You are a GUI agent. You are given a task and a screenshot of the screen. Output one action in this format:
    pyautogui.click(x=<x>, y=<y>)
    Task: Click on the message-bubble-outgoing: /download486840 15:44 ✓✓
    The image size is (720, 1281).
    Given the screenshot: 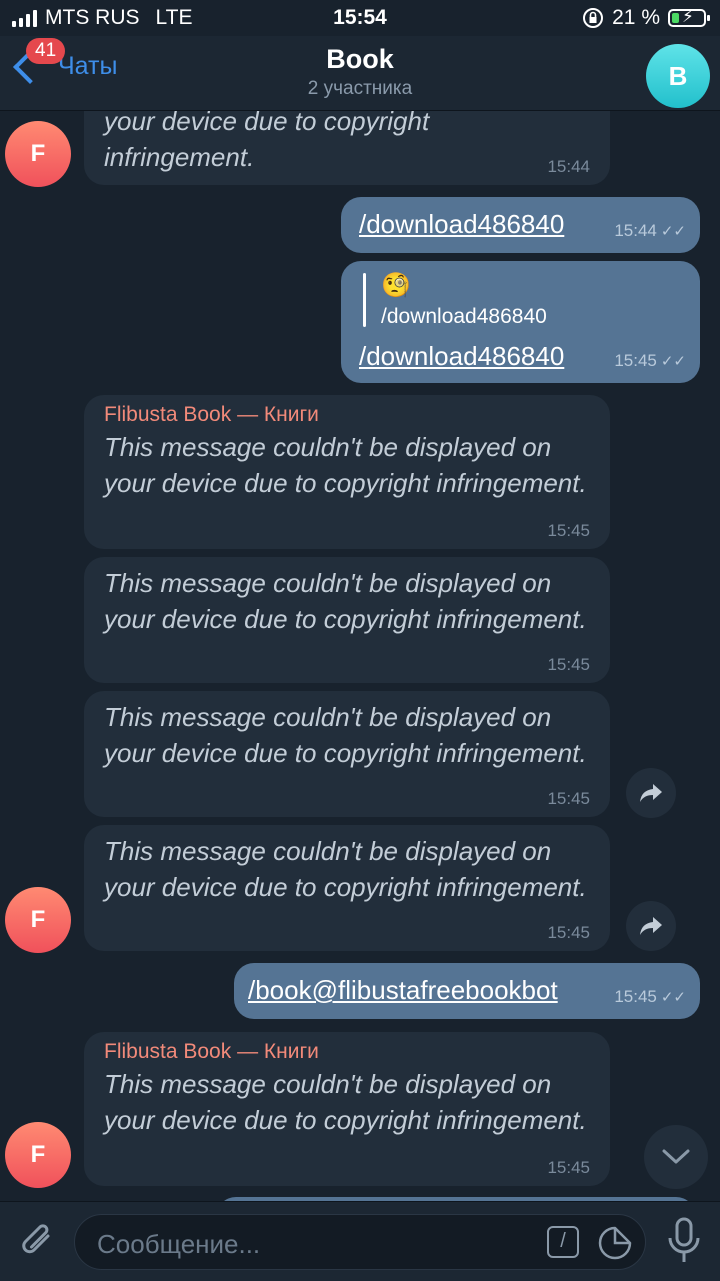 What is the action you would take?
    pyautogui.click(x=520, y=225)
    